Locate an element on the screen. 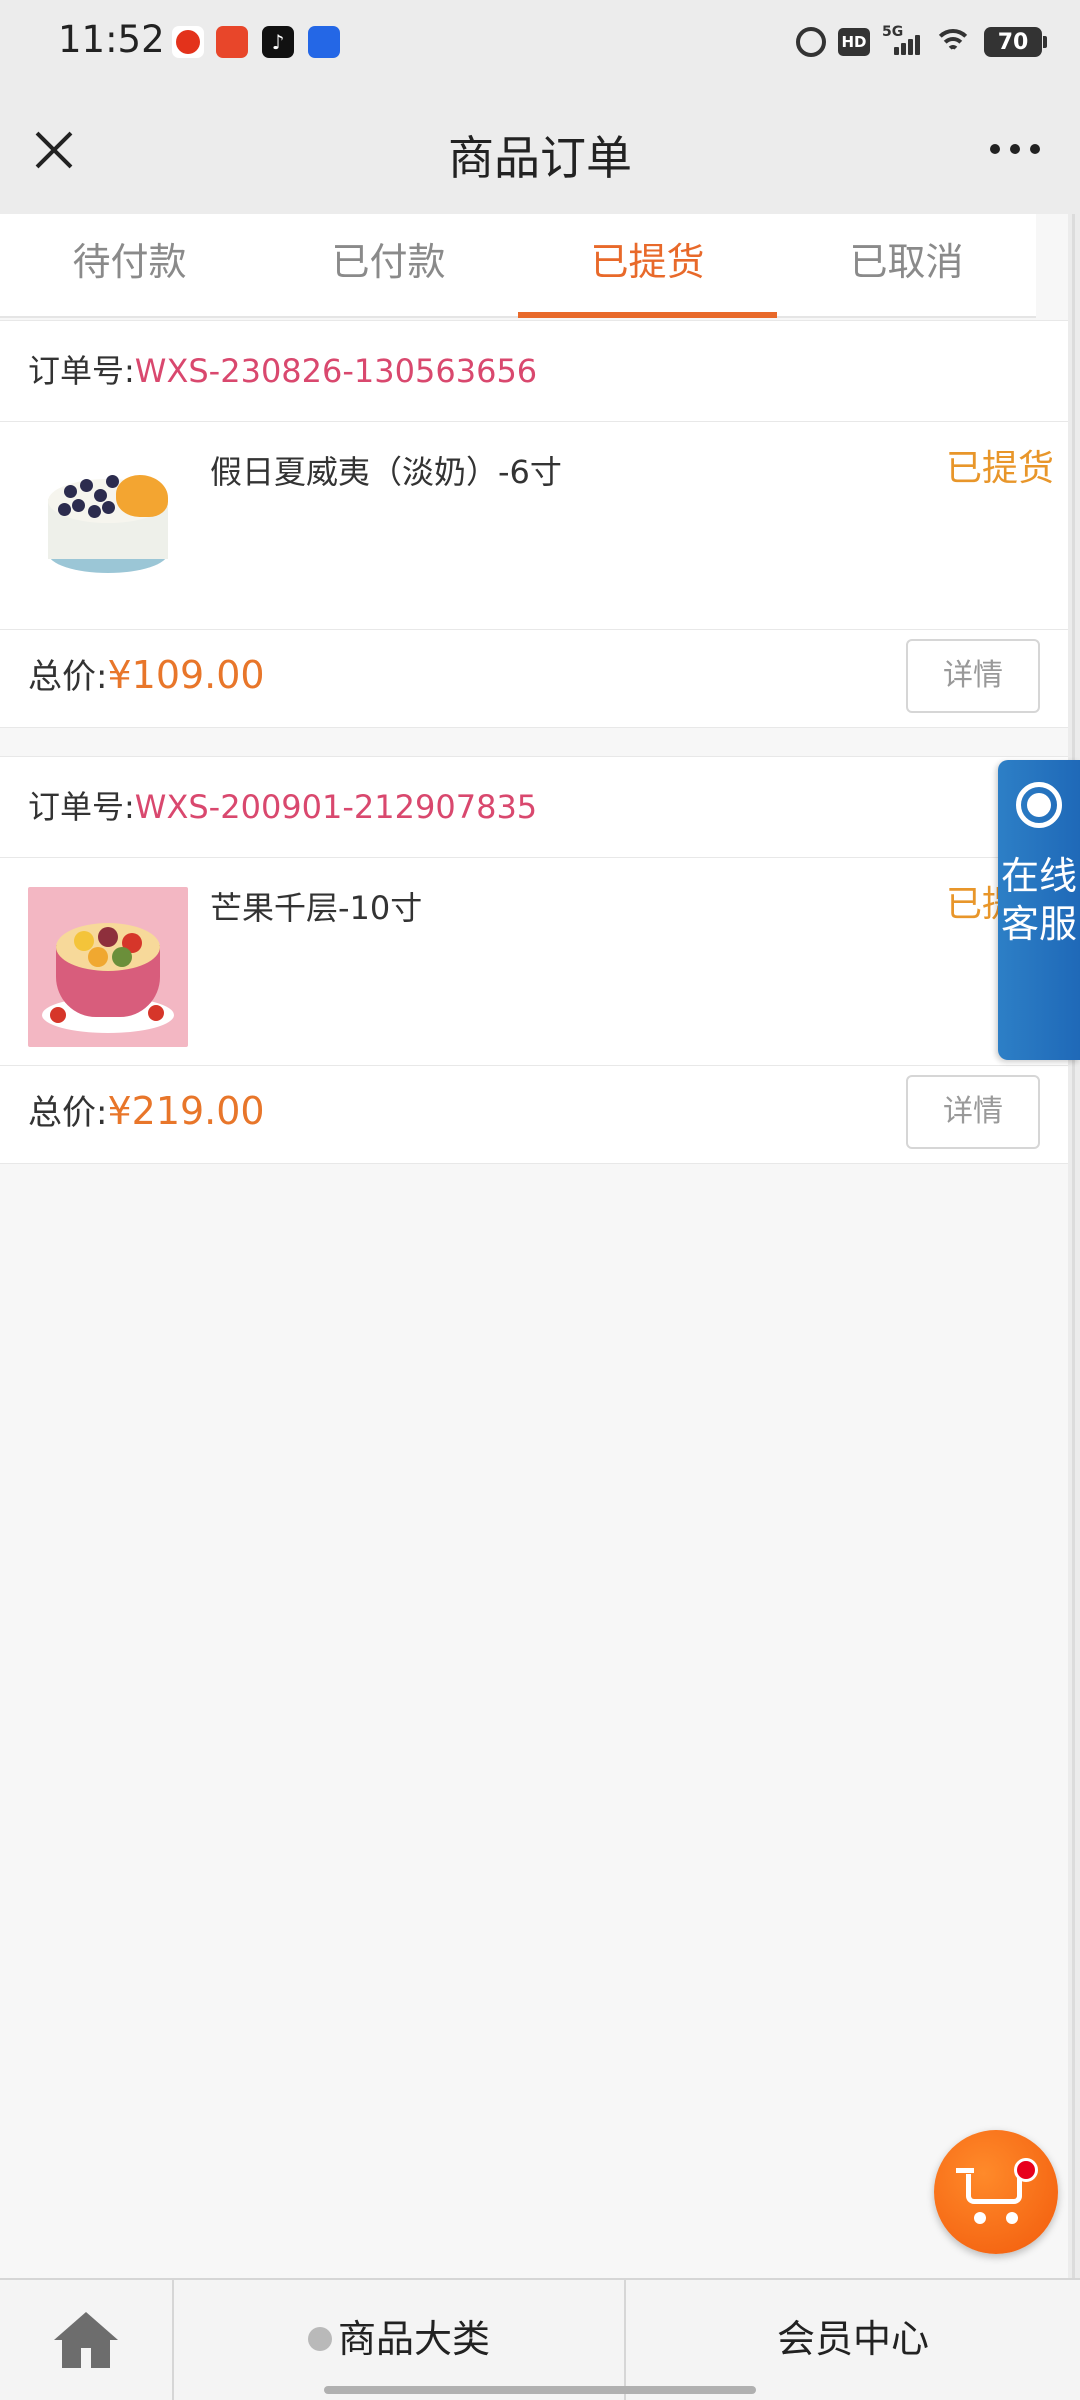 Image resolution: width=1080 pixels, height=2400 pixels. home-indicator is located at coordinates (540, 2390).